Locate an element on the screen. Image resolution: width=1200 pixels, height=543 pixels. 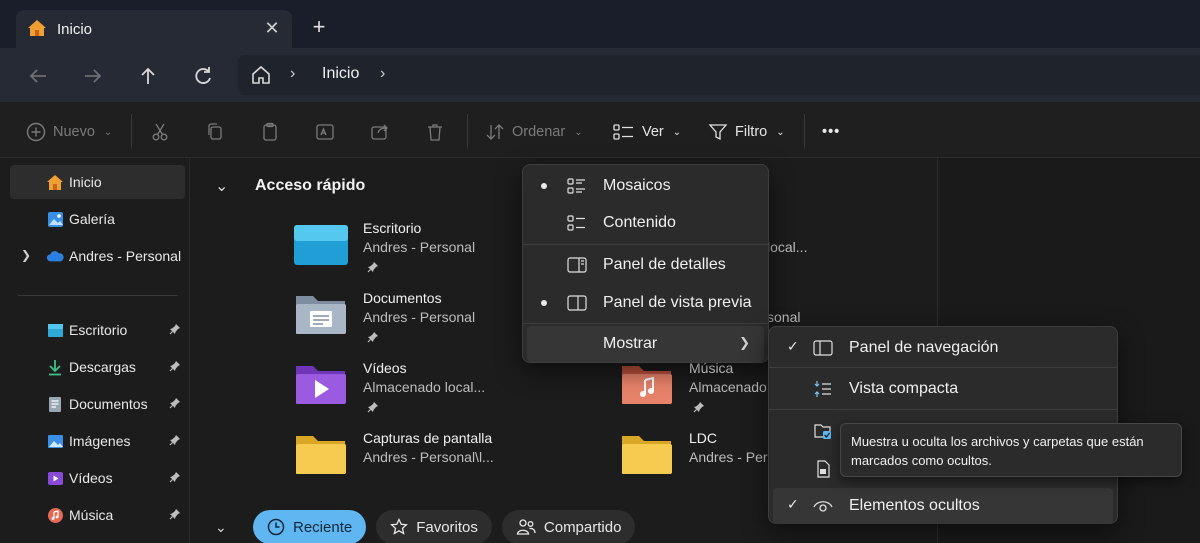
paste-button is located at coordinates (270, 132).